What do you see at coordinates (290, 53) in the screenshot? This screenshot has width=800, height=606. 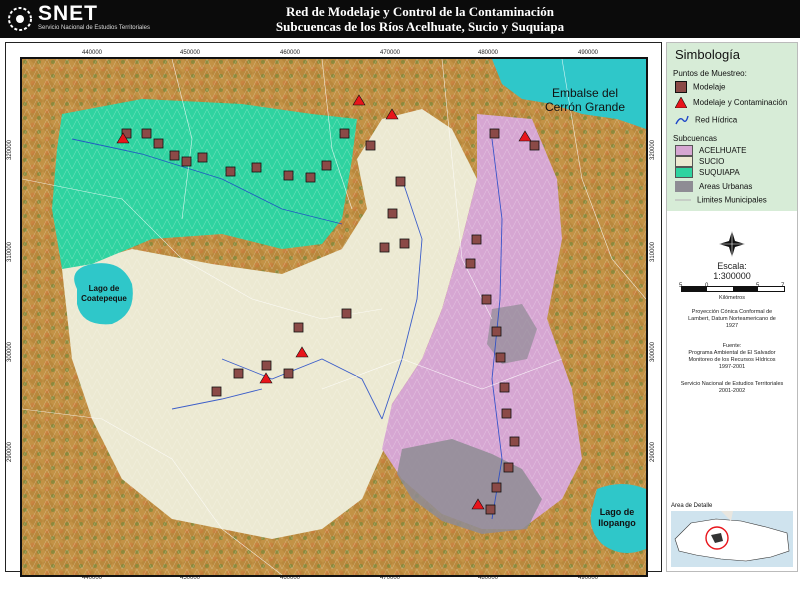 I see `tick-top-3: 460000` at bounding box center [290, 53].